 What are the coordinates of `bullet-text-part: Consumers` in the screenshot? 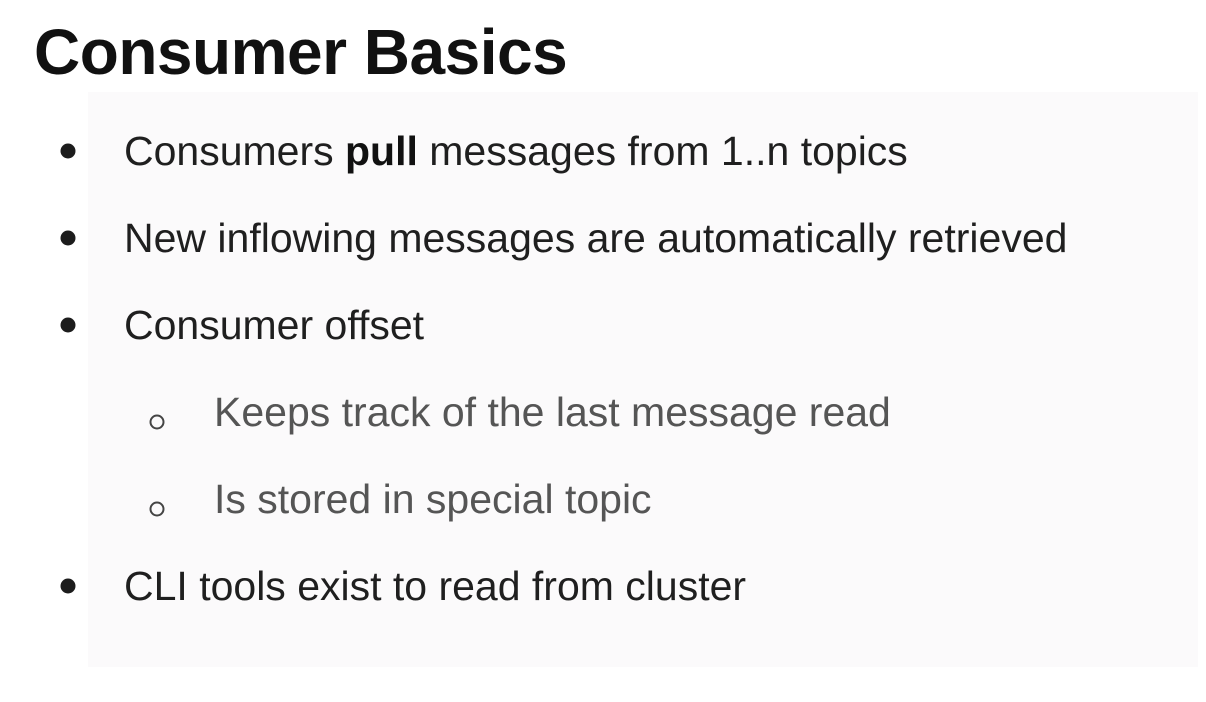 It's located at (235, 151).